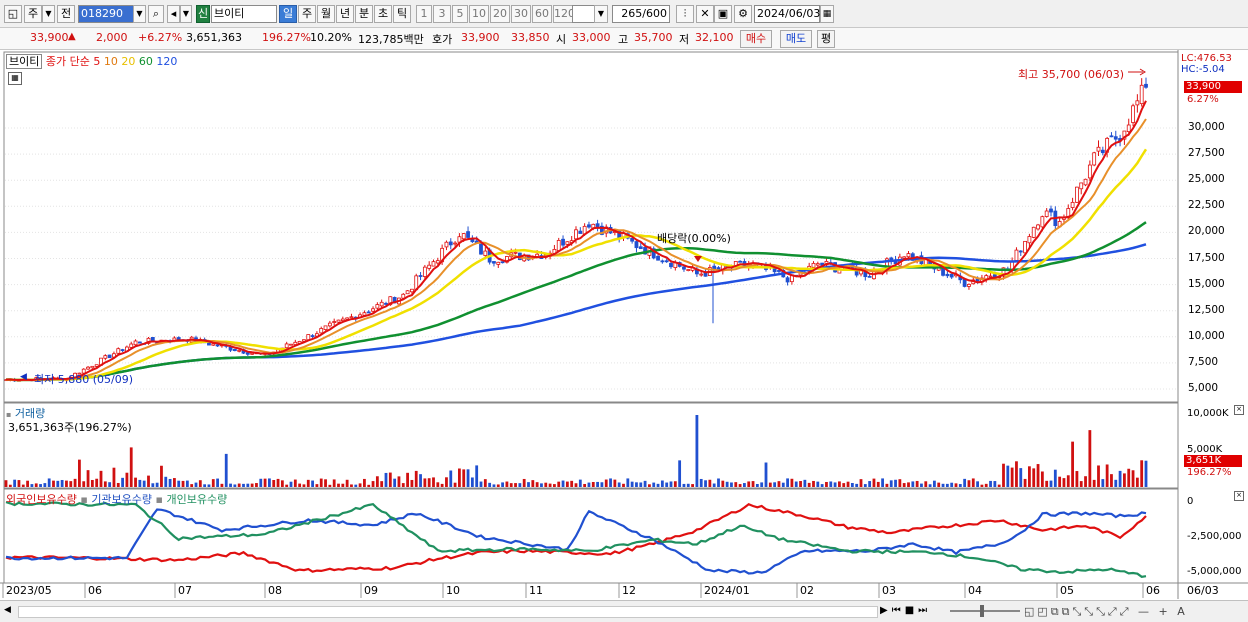 The image size is (1248, 622). What do you see at coordinates (985, 611) in the screenshot?
I see `zoom-slider` at bounding box center [985, 611].